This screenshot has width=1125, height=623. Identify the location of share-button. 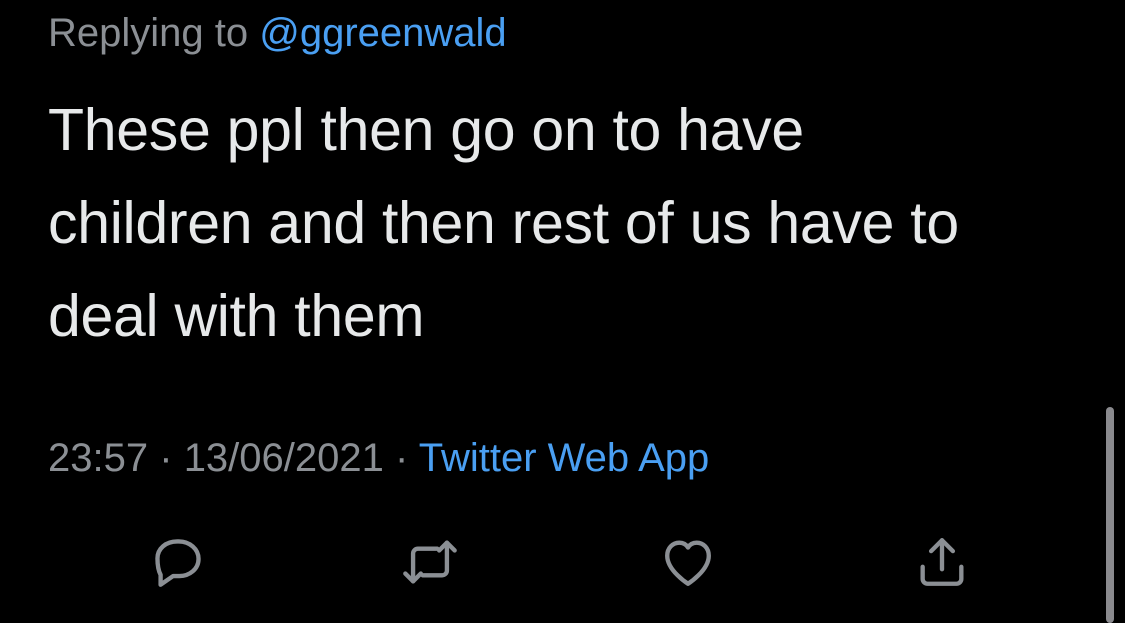
(942, 562).